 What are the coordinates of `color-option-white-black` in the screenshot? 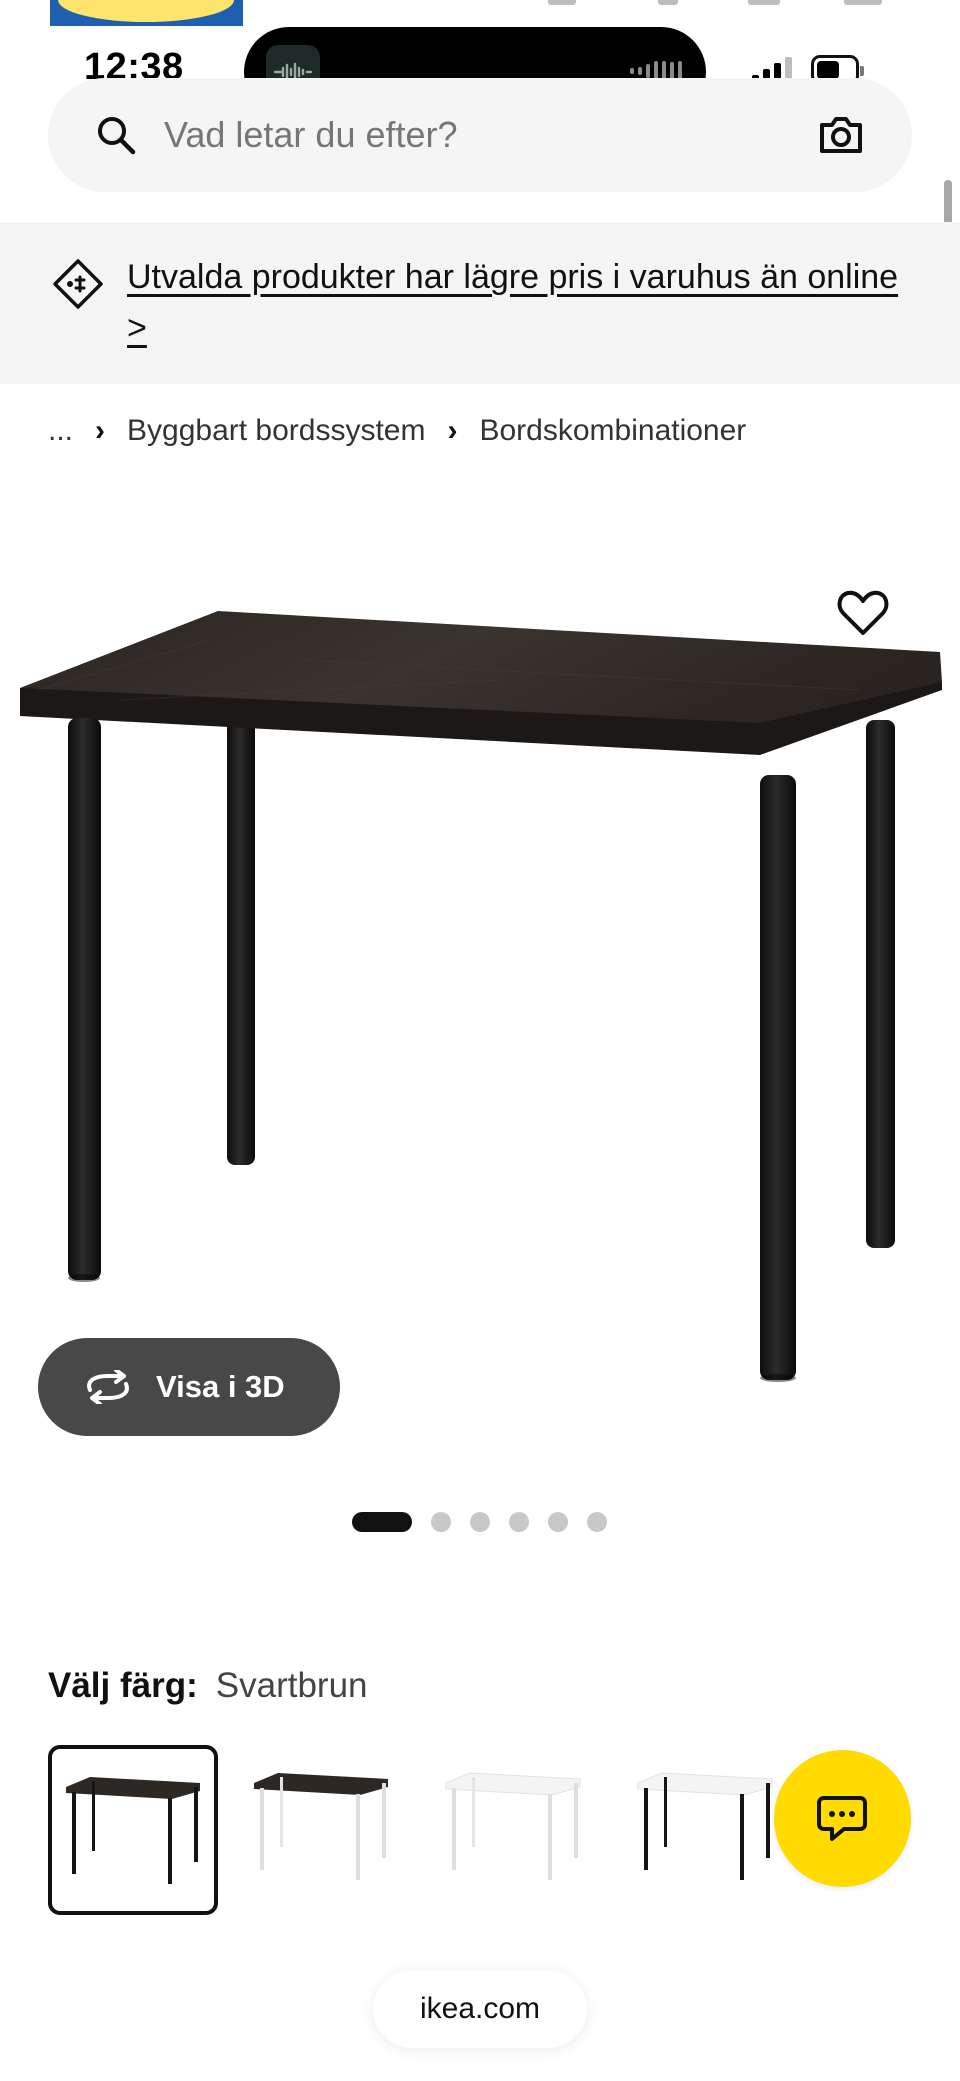 It's located at (709, 1830).